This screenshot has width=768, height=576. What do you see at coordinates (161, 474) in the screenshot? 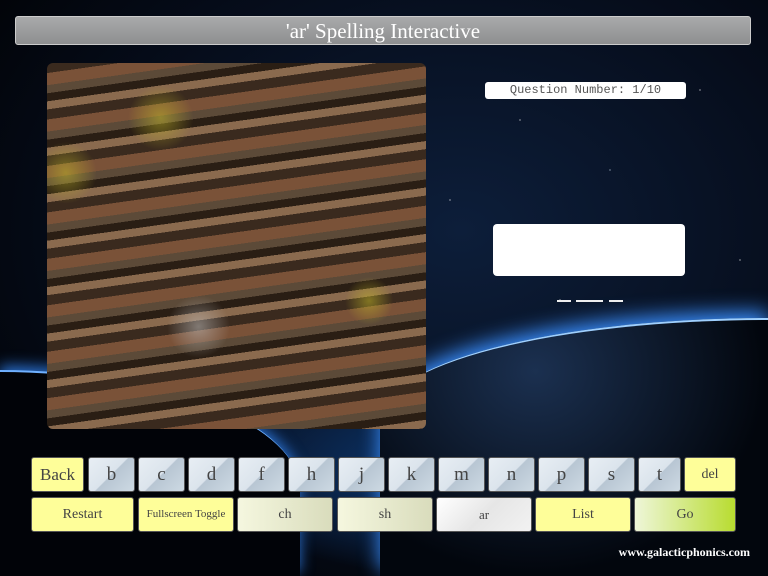
I see `key-c: c` at bounding box center [161, 474].